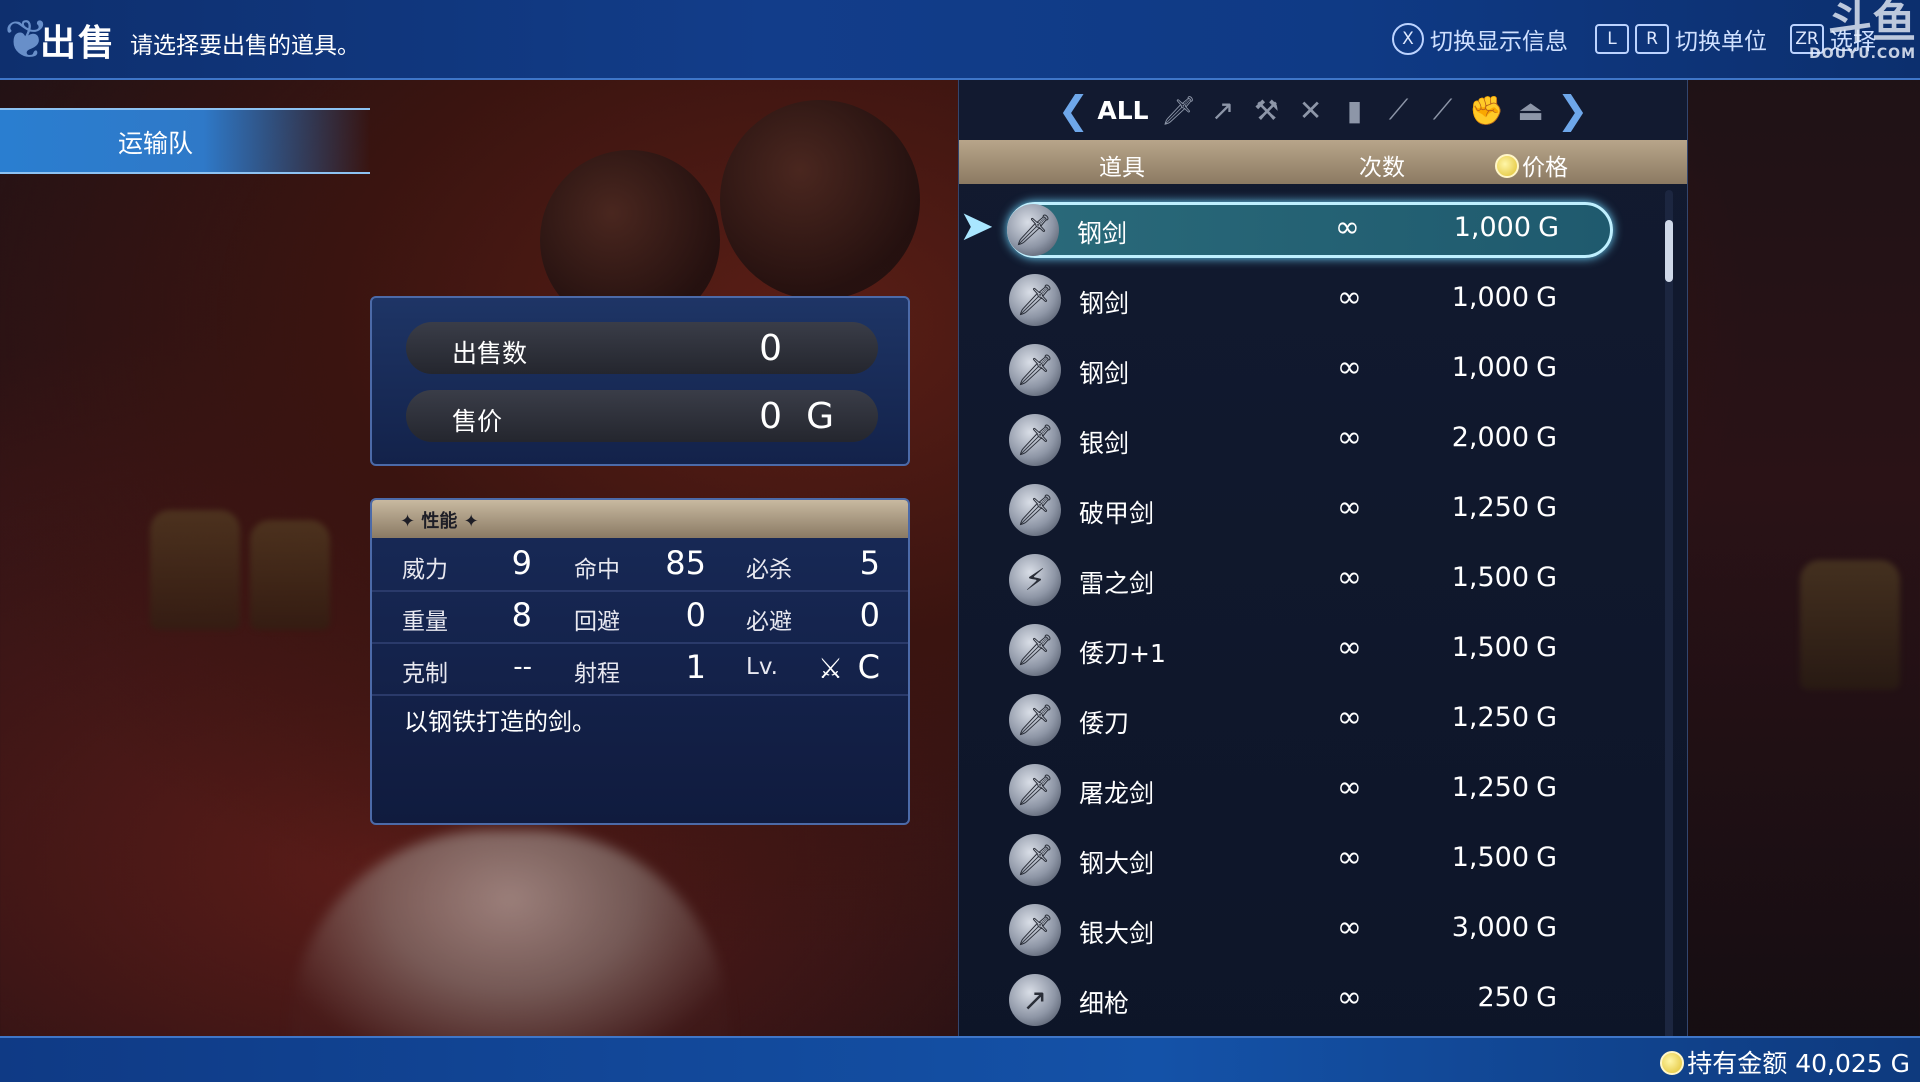 The width and height of the screenshot is (1920, 1082). I want to click on item-row: 🗡 倭刀 ∞ 1,250 G, so click(1309, 721).